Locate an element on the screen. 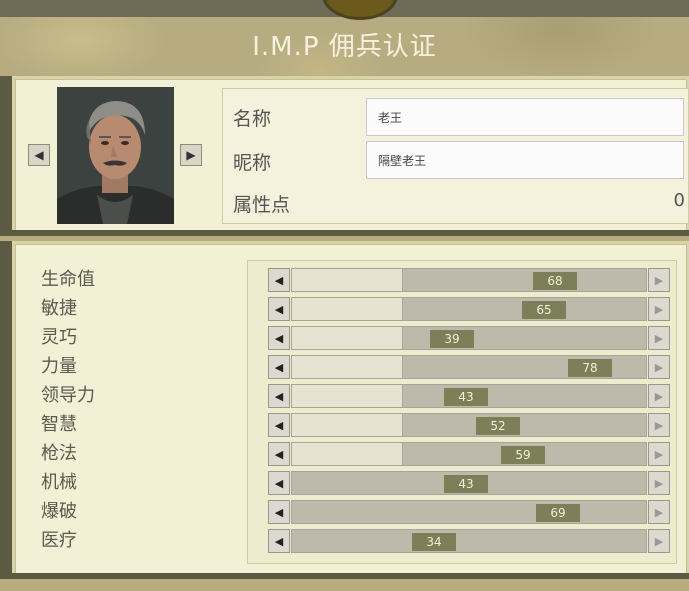  stat-label: 力量 is located at coordinates (59, 366).